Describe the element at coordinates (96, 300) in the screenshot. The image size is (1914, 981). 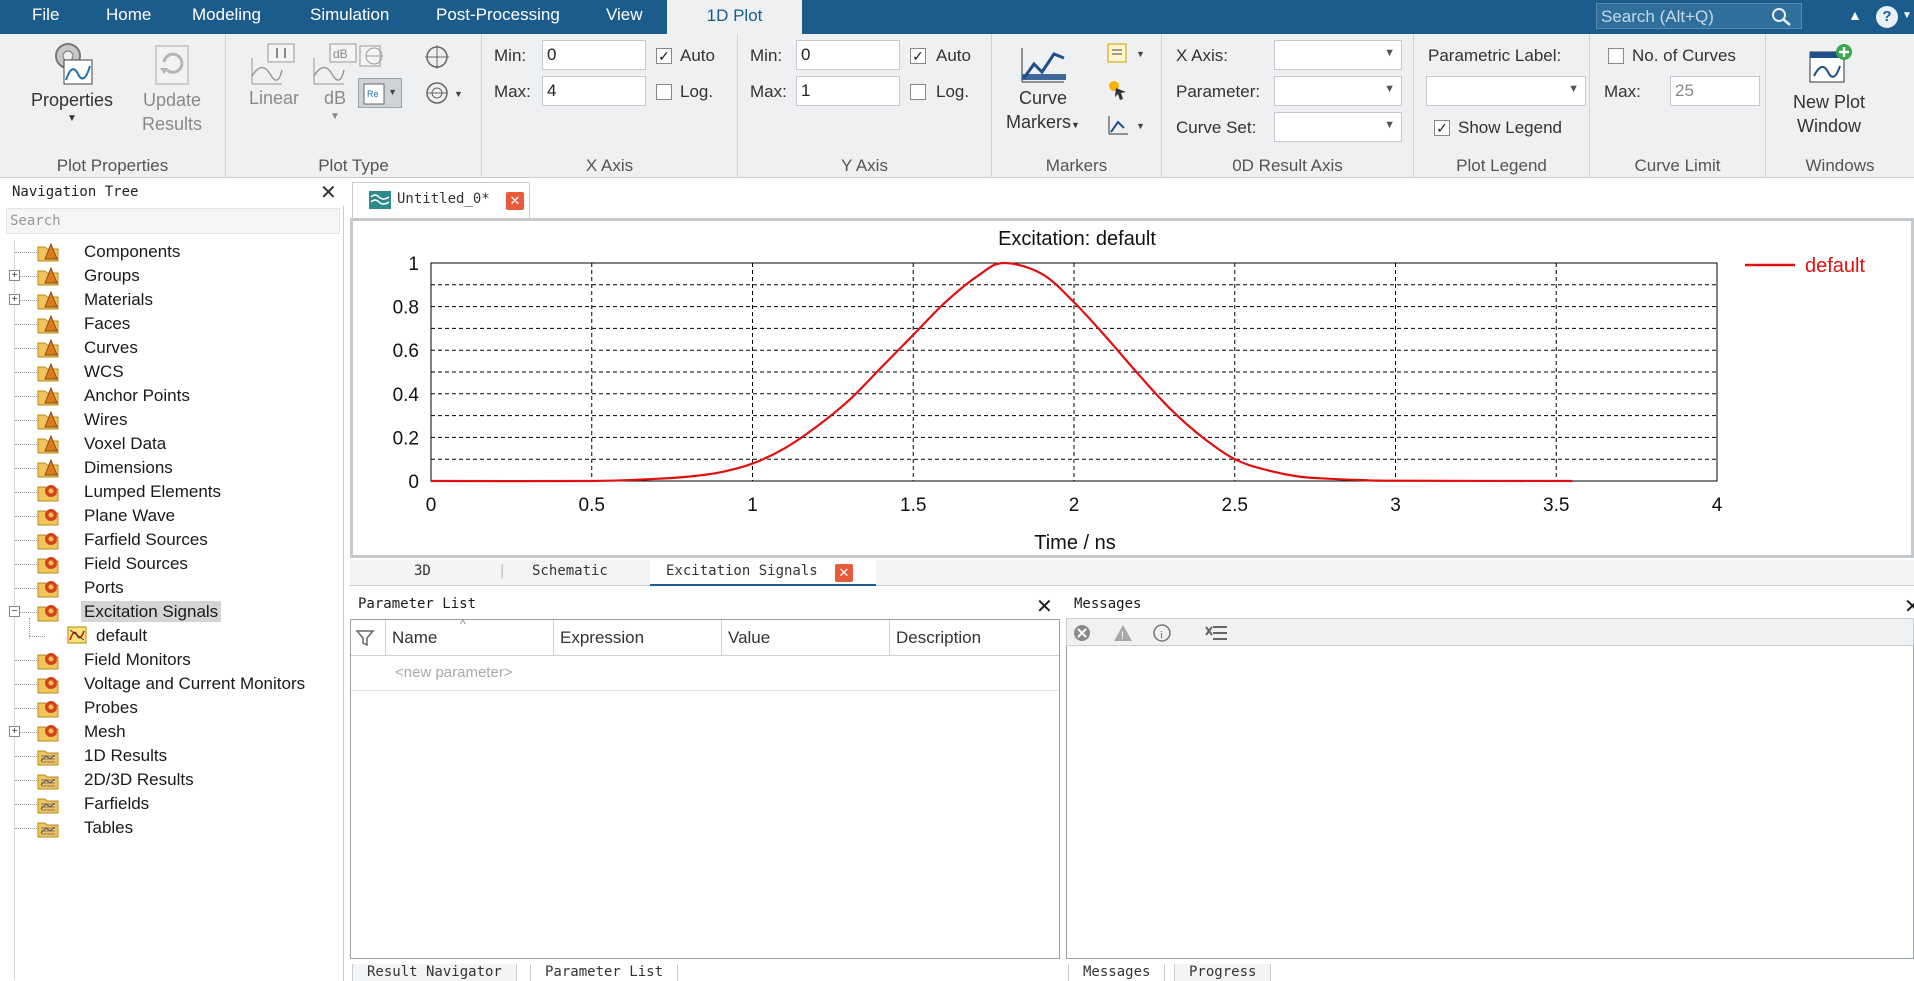
I see `tree-item-materials: Materials` at that location.